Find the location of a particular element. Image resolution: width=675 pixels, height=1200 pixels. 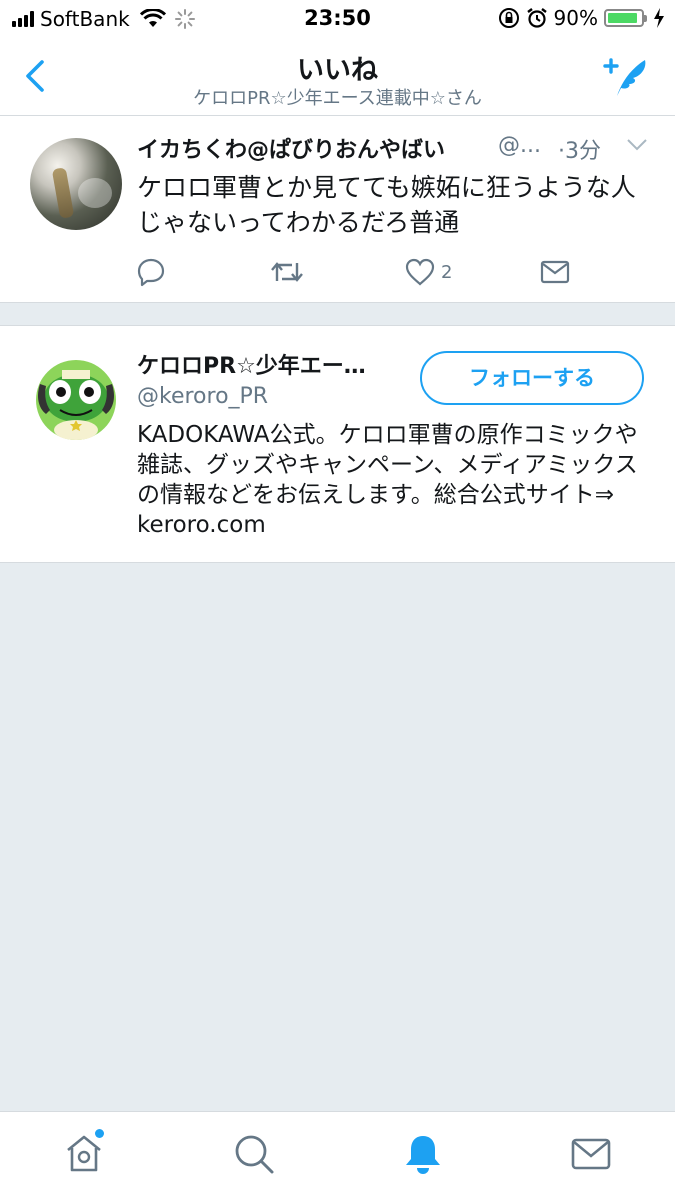

messages-icon is located at coordinates (591, 1154).